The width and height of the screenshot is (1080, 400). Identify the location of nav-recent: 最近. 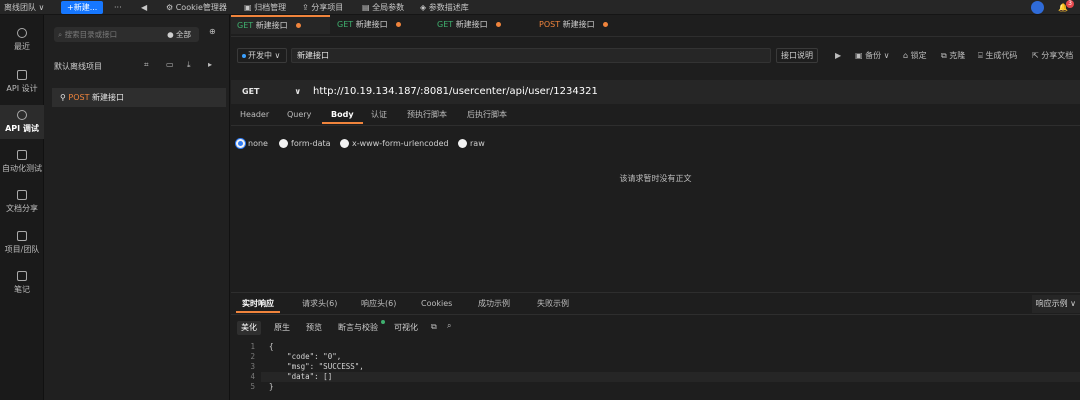
(22, 40).